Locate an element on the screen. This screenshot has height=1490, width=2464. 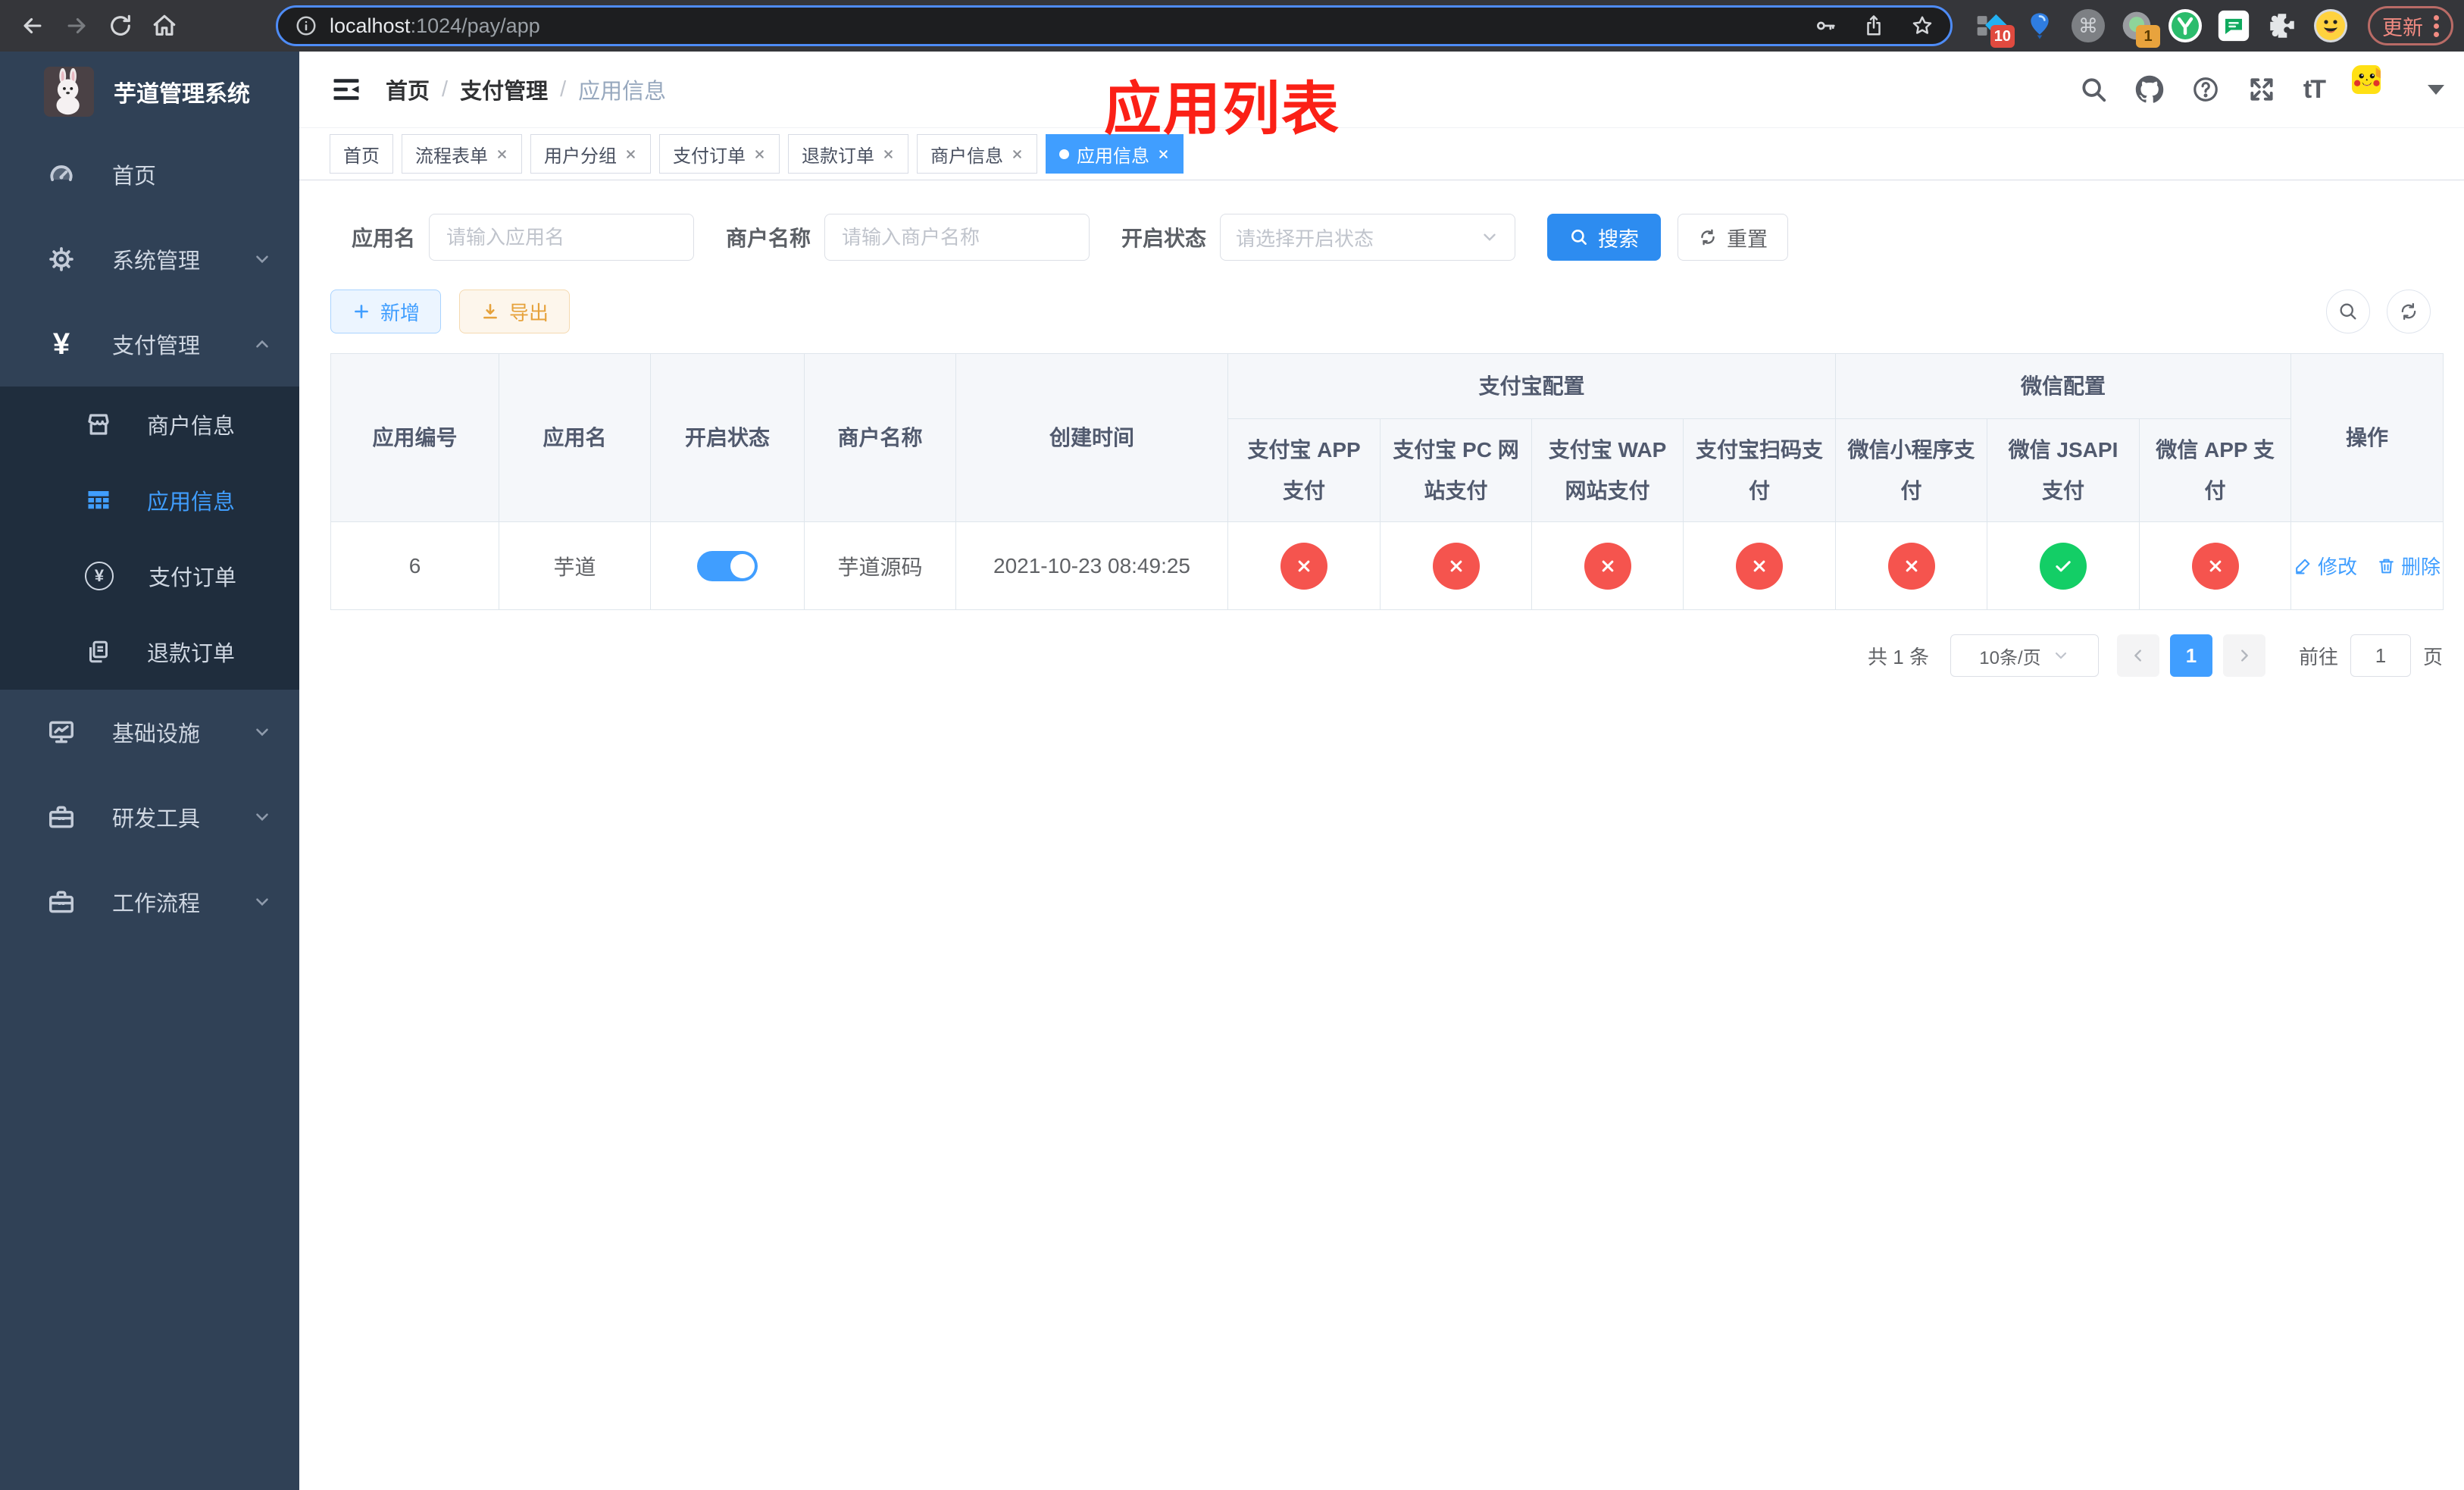
browser-home-button is located at coordinates (164, 26).